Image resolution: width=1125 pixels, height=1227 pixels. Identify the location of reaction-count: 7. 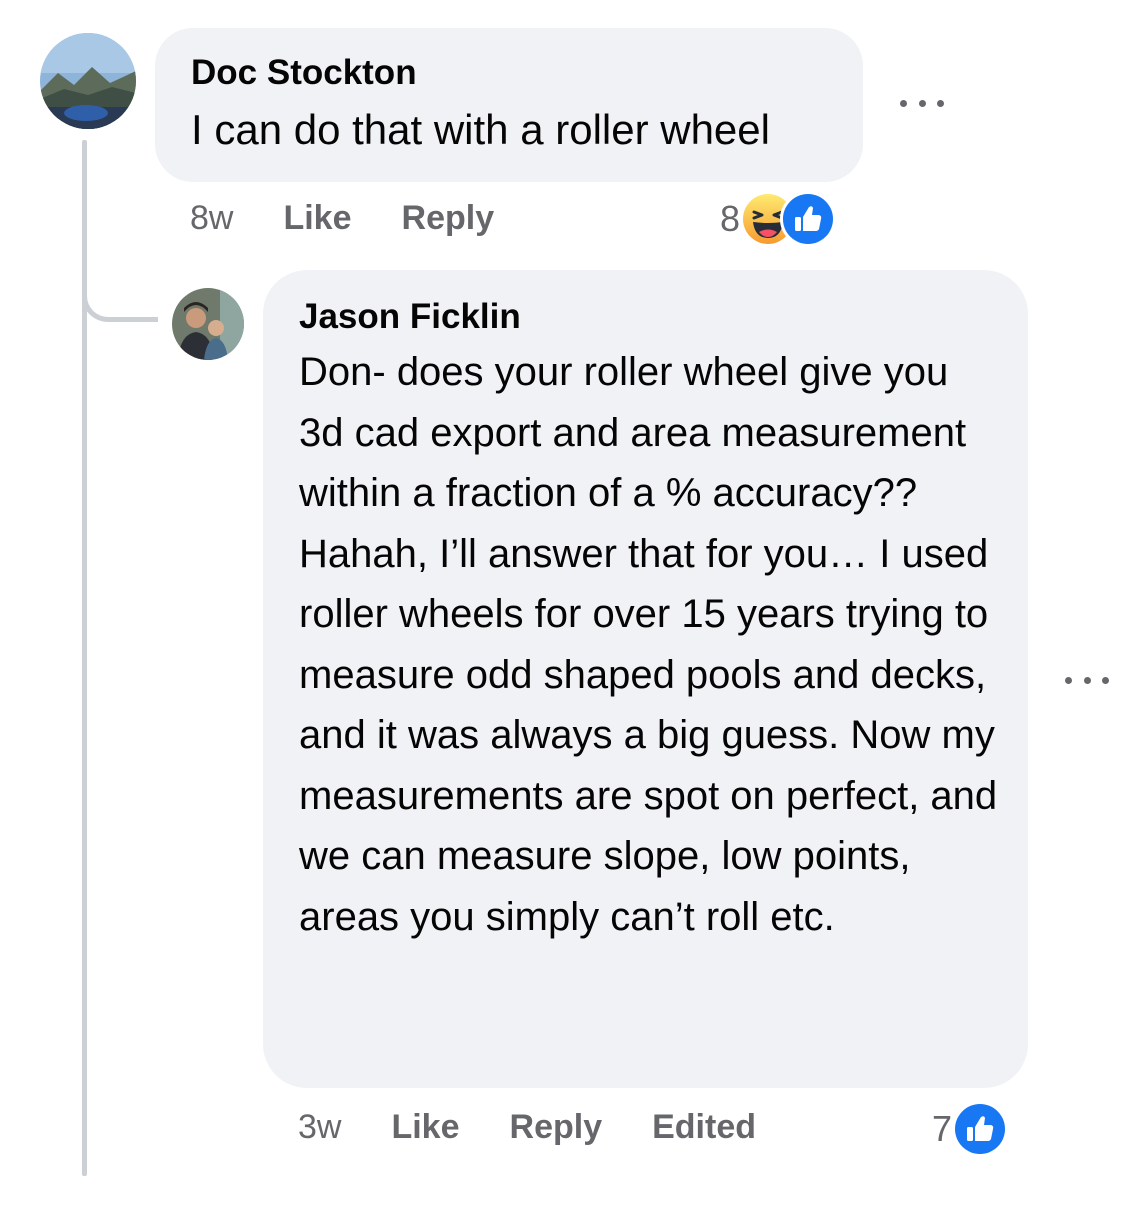
(942, 1128).